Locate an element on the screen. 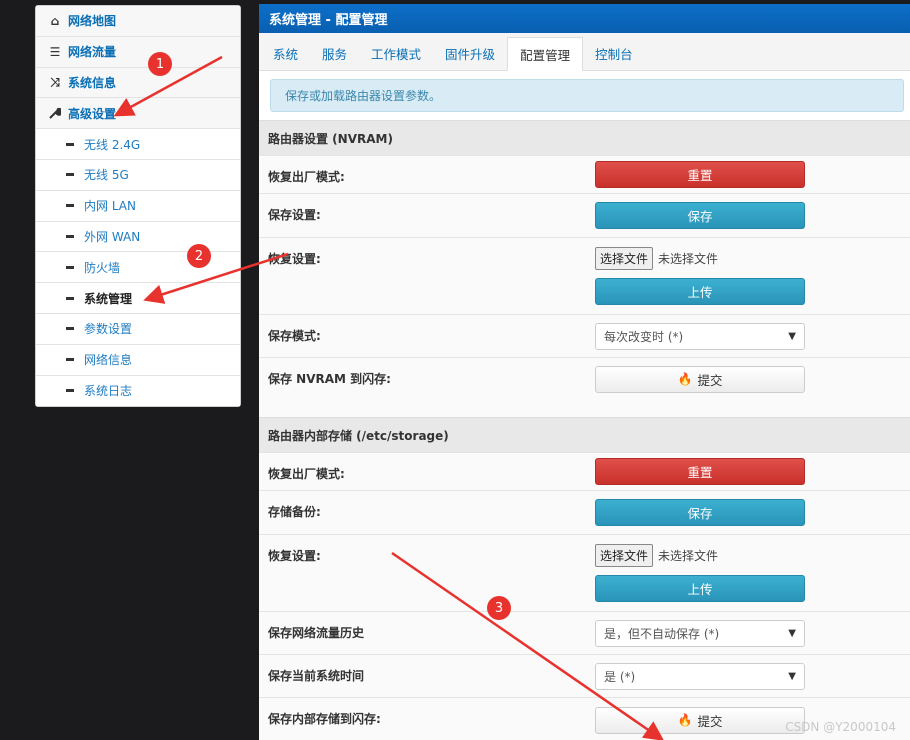 Image resolution: width=910 pixels, height=740 pixels. annotation-marker-1: 1 is located at coordinates (160, 64).